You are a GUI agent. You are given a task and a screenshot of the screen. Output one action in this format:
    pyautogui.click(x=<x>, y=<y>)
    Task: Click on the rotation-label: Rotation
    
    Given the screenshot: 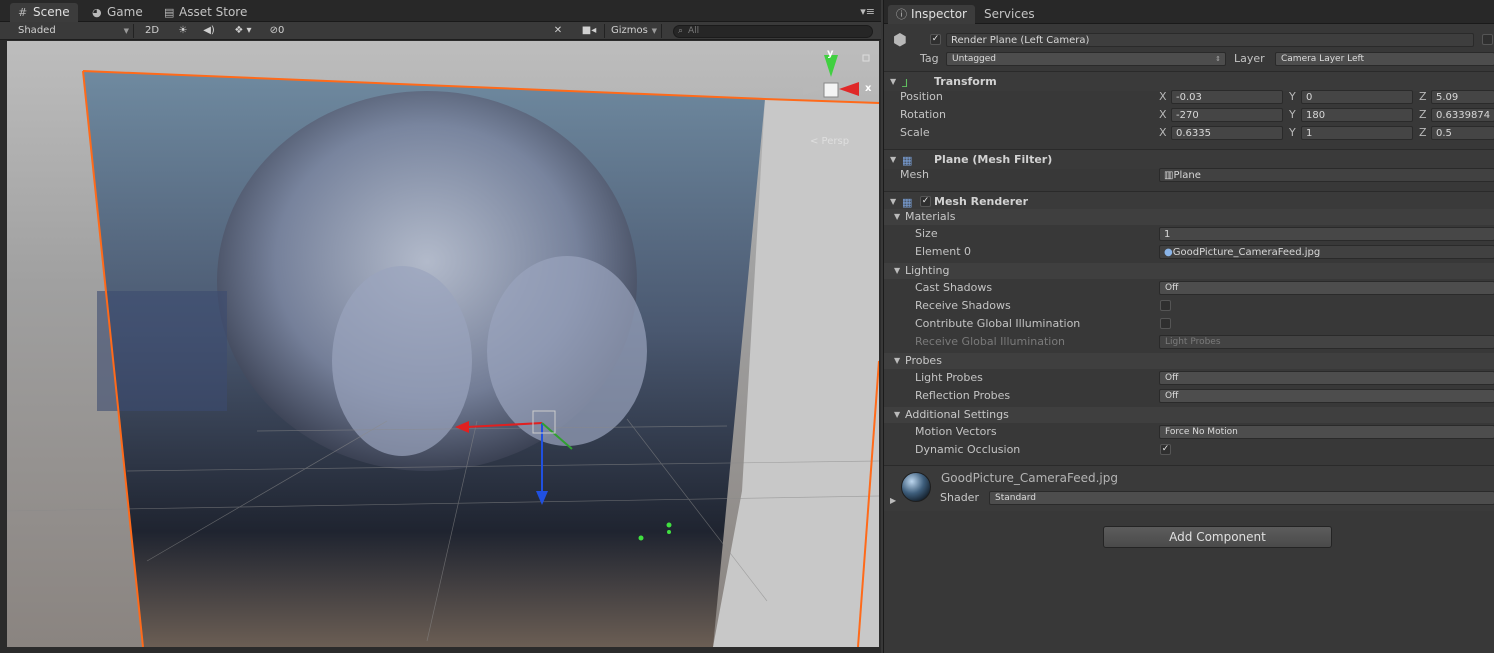 What is the action you would take?
    pyautogui.click(x=923, y=114)
    